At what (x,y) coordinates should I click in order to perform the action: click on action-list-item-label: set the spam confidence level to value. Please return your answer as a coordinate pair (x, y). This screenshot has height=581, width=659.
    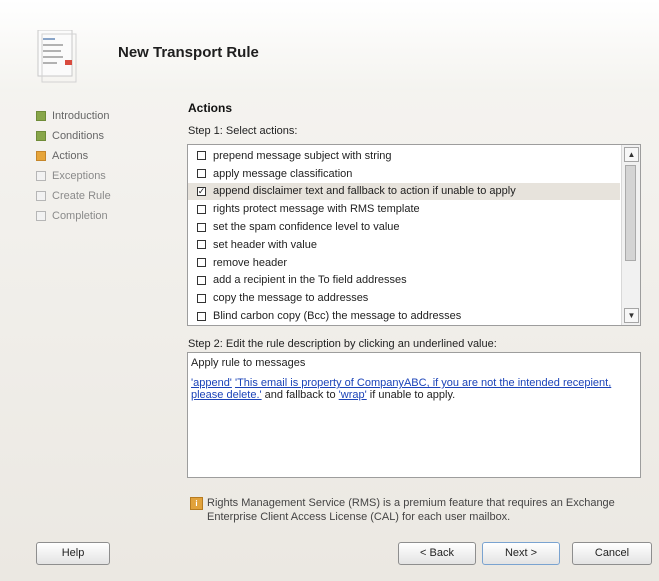
    Looking at the image, I should click on (306, 227).